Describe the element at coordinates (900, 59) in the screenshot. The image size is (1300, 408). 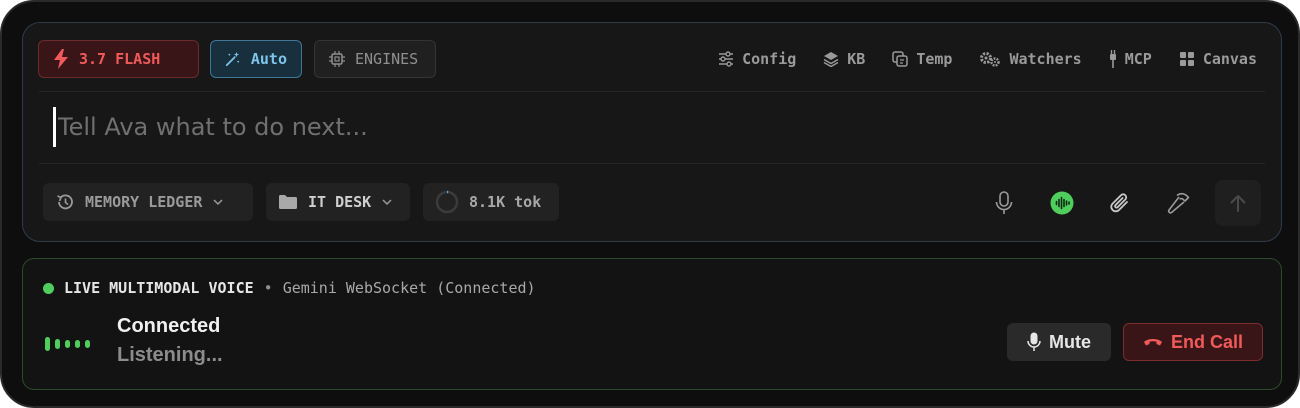
I see `copy-icon` at that location.